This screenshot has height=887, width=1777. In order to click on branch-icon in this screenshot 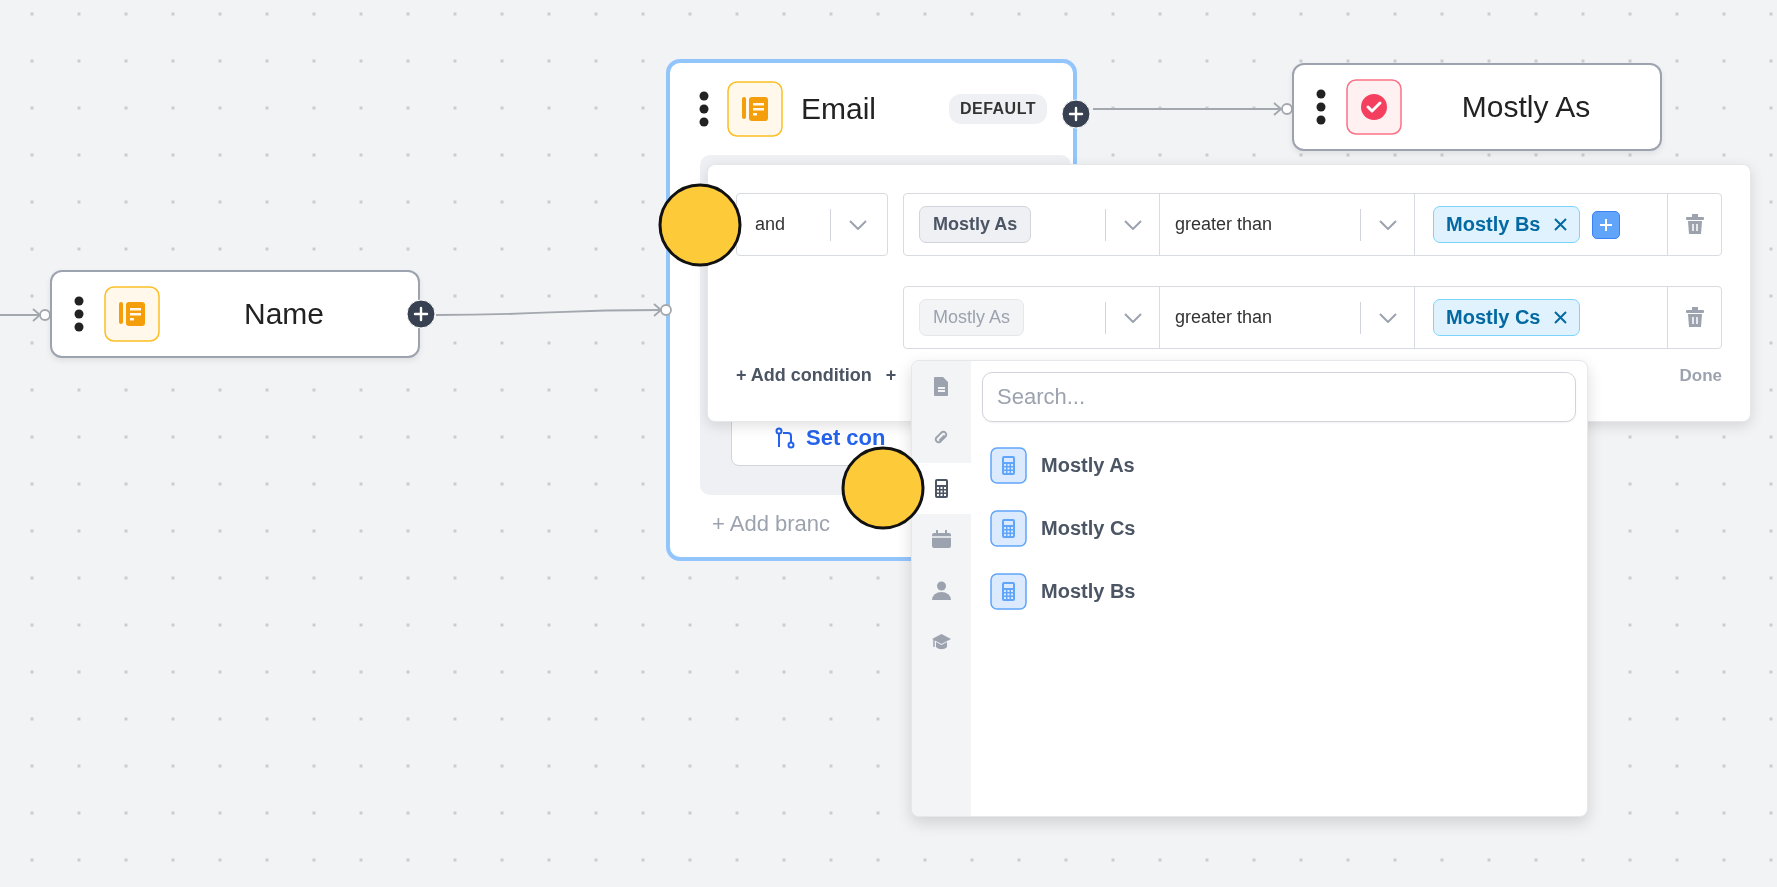, I will do `click(785, 438)`.